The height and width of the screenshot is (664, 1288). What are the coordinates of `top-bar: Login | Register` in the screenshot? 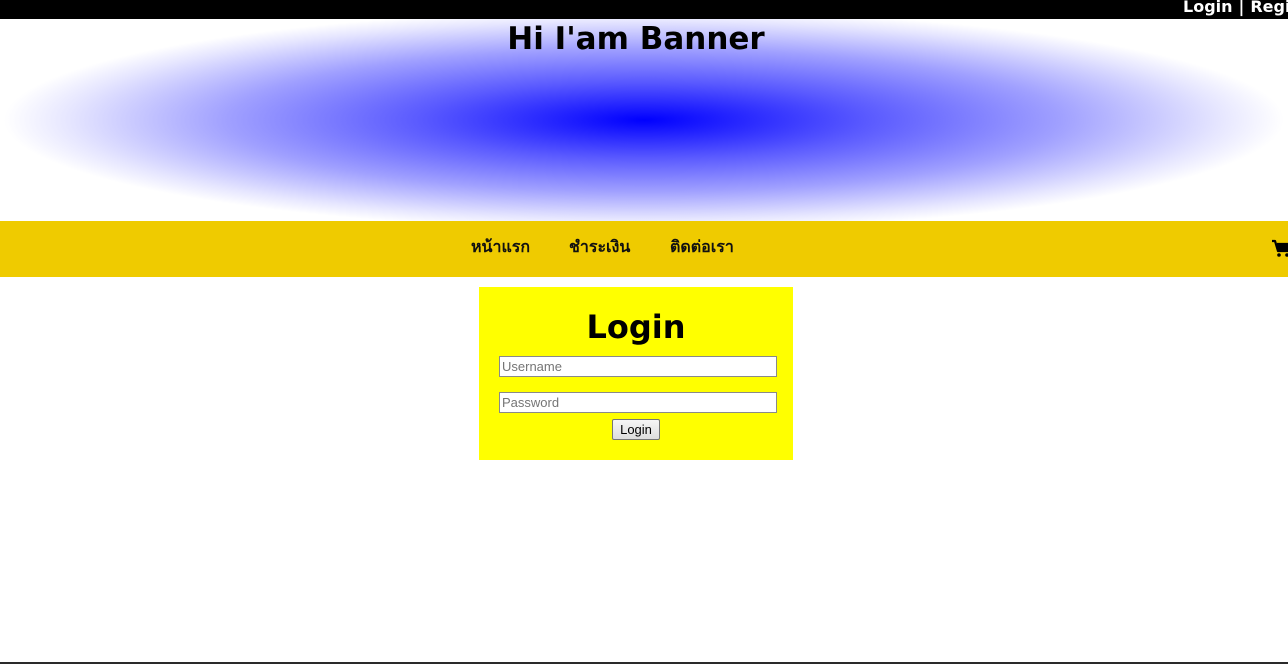 It's located at (644, 9).